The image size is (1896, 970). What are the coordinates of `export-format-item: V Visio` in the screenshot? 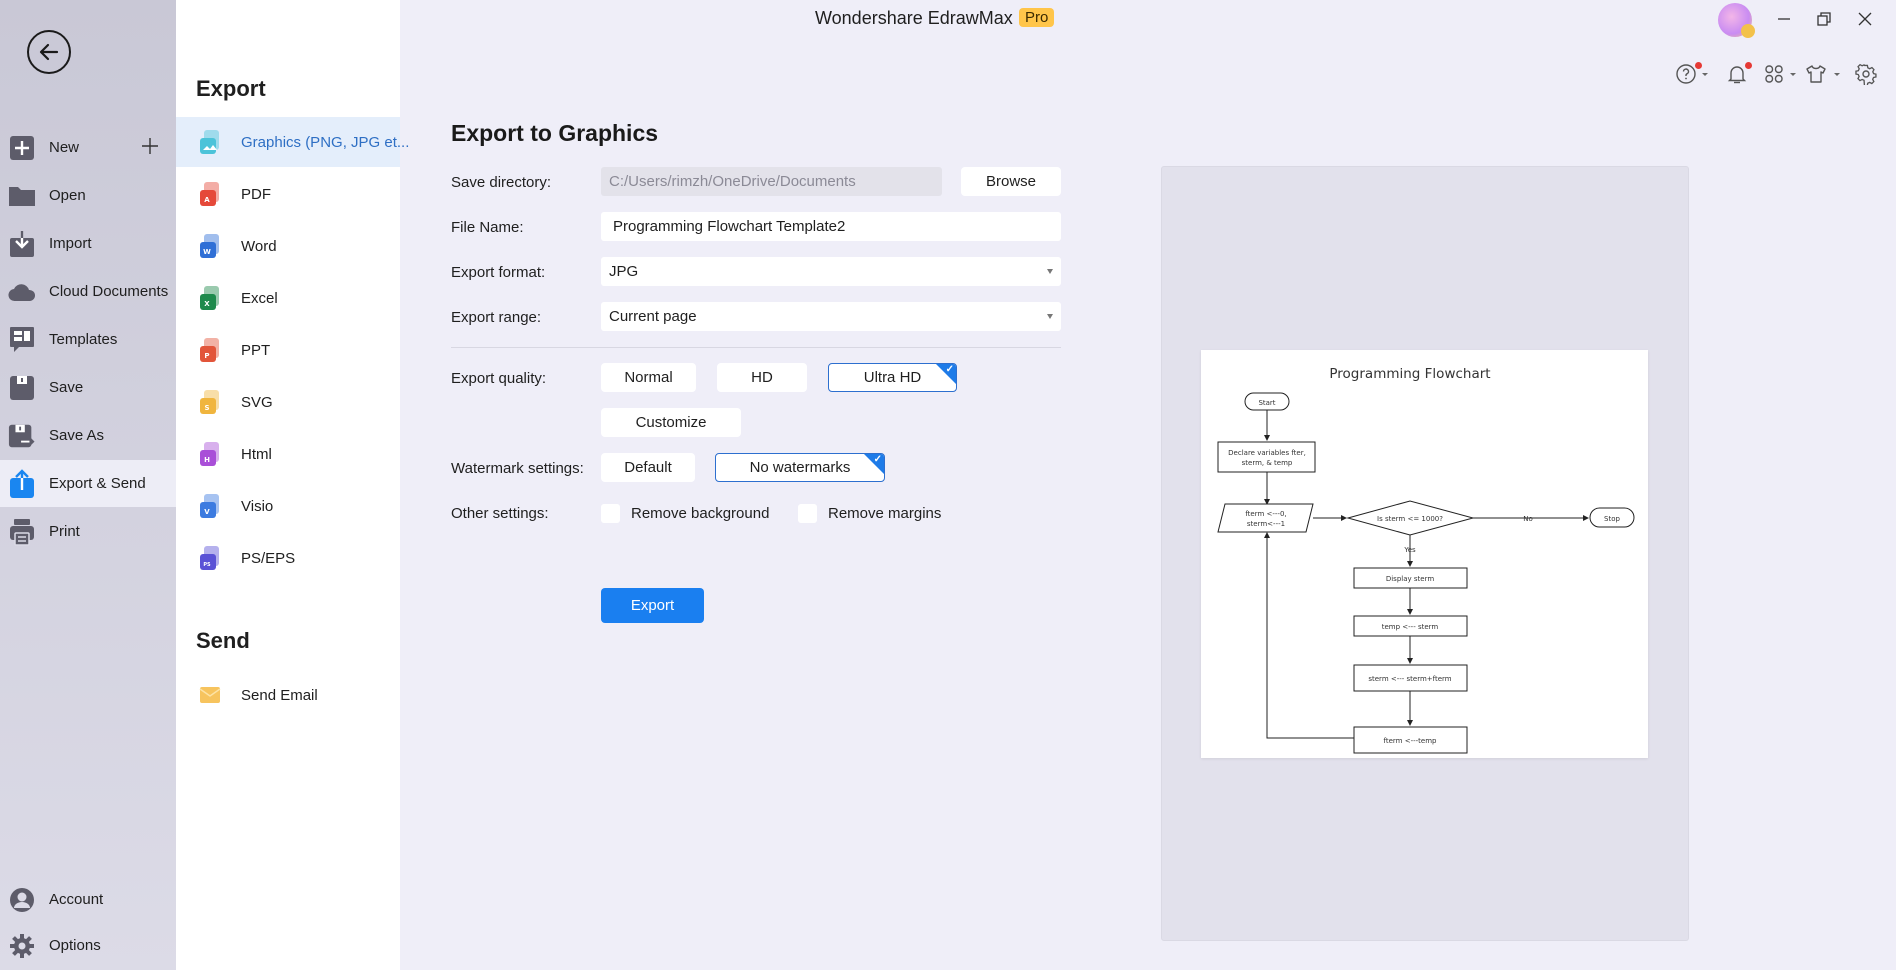 It's located at (288, 506).